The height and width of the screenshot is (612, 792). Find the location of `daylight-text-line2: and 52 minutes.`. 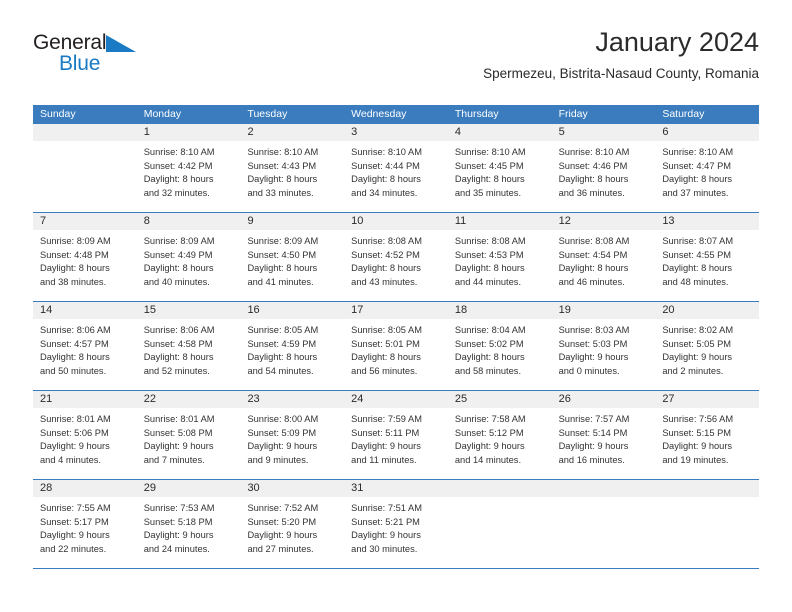

daylight-text-line2: and 52 minutes. is located at coordinates (176, 370).